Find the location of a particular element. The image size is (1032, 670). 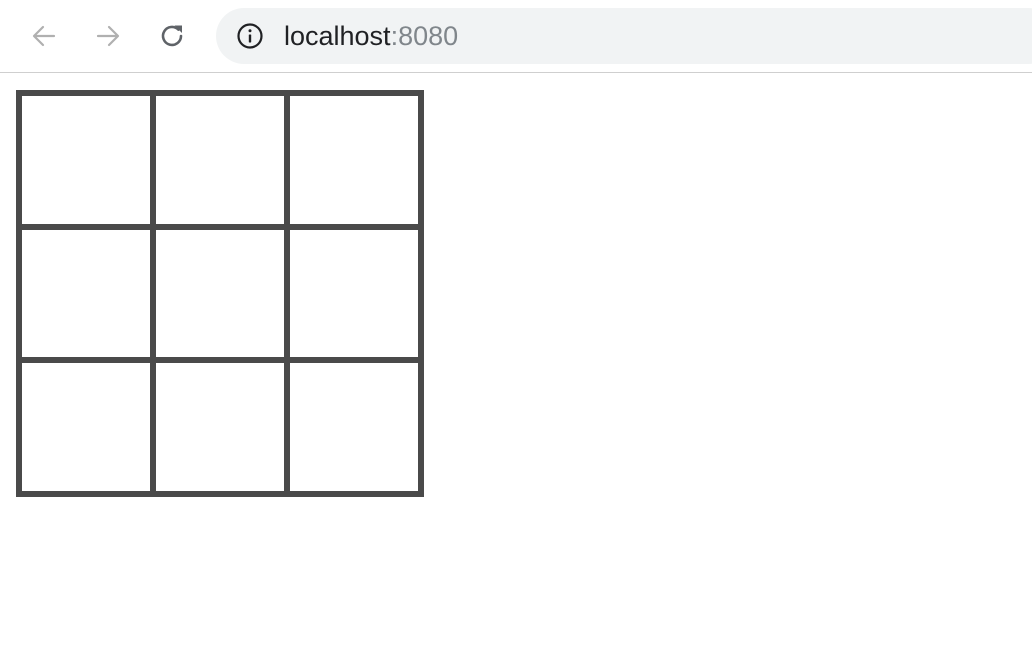

reload-button is located at coordinates (172, 36).